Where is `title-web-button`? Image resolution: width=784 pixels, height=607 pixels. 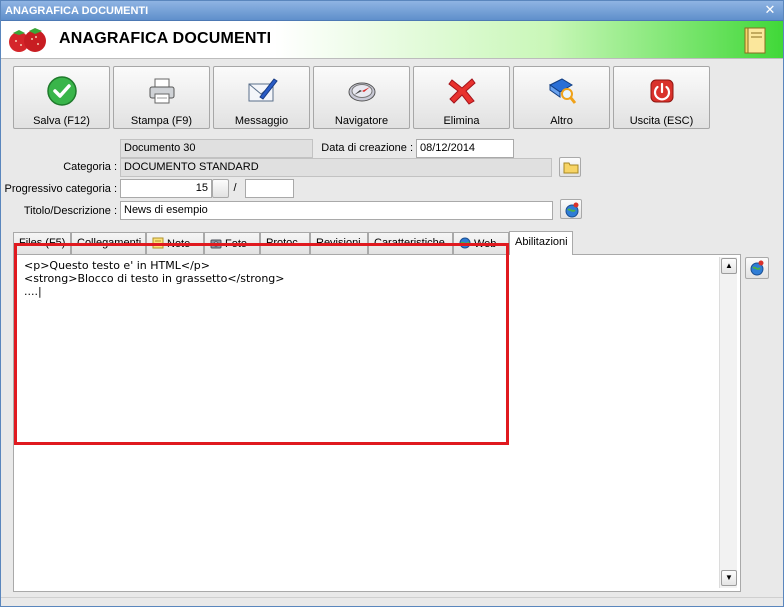
title-web-button is located at coordinates (571, 209).